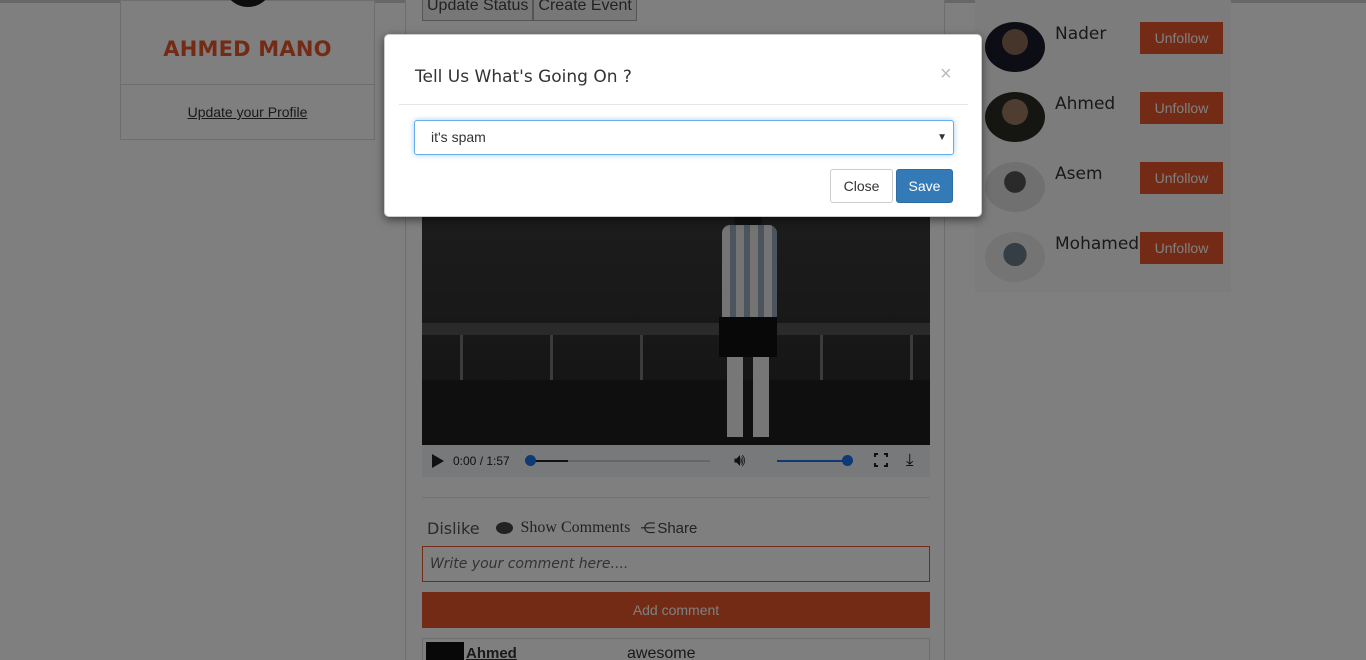  Describe the element at coordinates (924, 186) in the screenshot. I see `save-button: Save` at that location.